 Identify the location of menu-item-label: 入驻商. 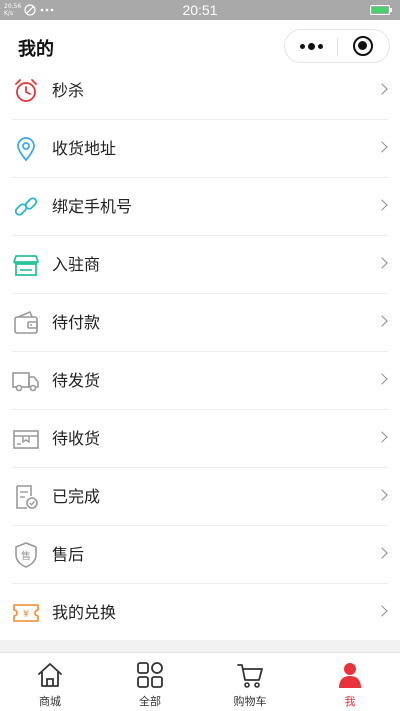
(76, 264).